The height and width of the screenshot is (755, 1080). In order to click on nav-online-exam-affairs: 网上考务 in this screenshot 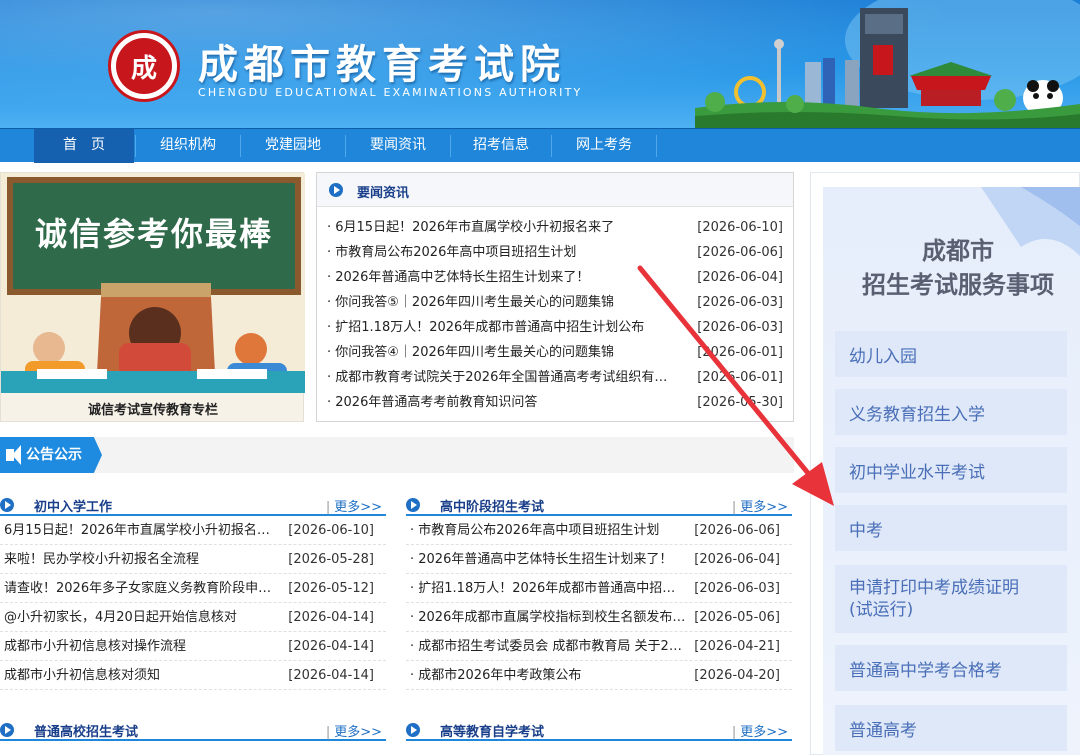, I will do `click(604, 146)`.